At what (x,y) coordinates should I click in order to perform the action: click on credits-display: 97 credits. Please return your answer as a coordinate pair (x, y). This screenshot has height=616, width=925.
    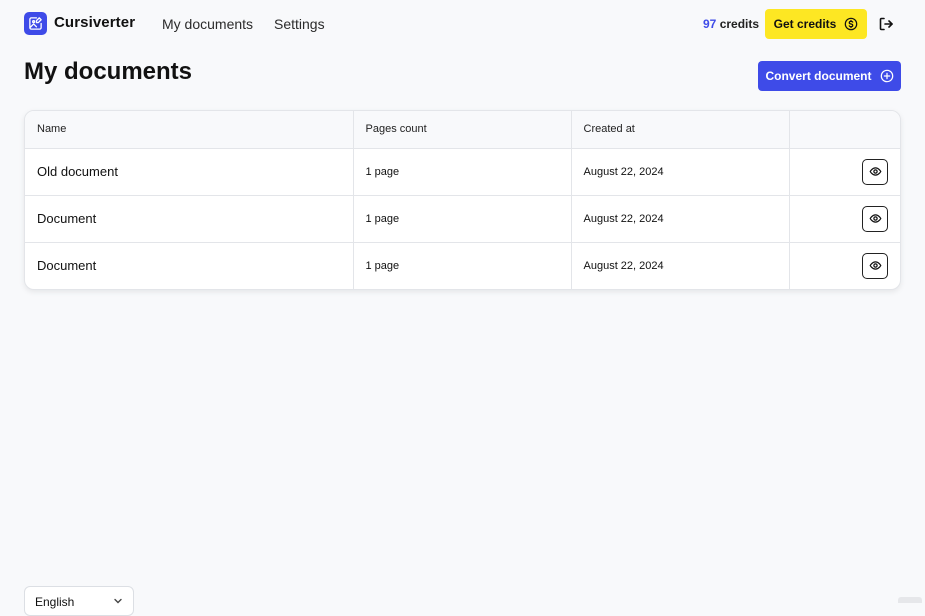
    Looking at the image, I should click on (731, 24).